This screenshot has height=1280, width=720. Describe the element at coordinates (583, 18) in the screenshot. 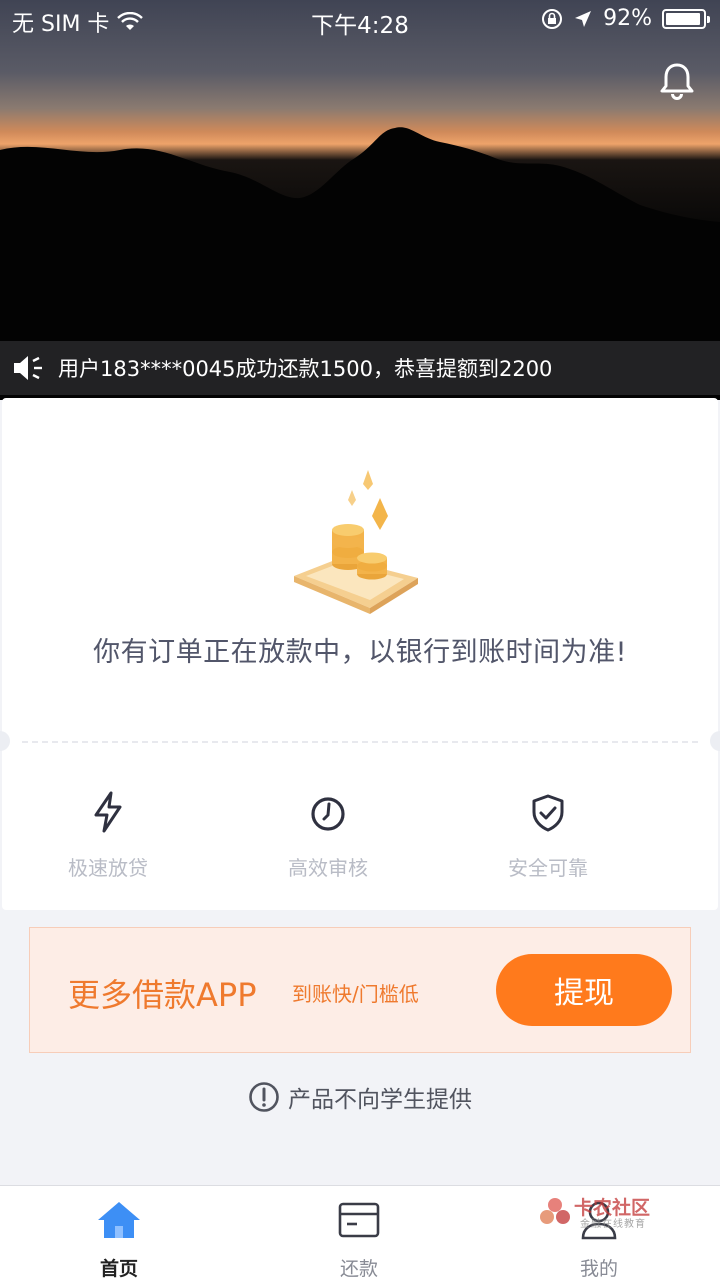

I see `location-arrow-icon` at that location.